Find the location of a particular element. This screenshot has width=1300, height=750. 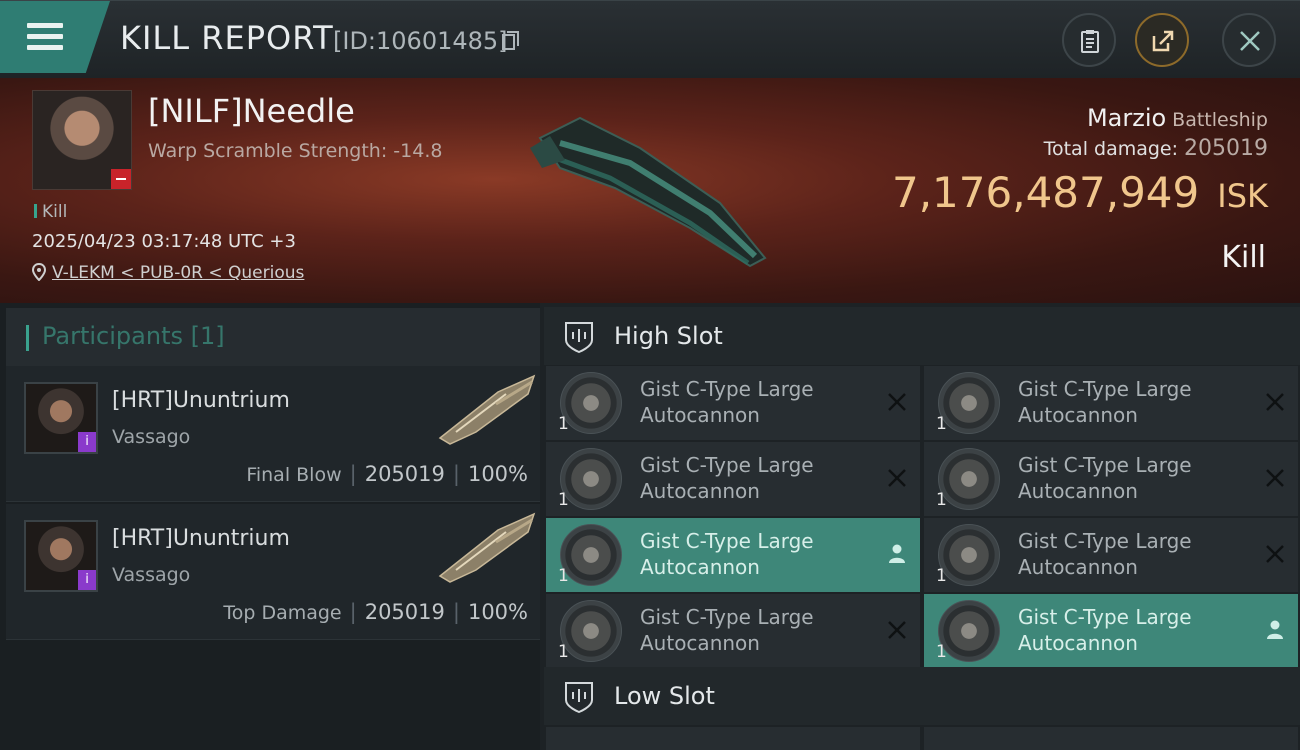

close-icon is located at coordinates (1250, 41).